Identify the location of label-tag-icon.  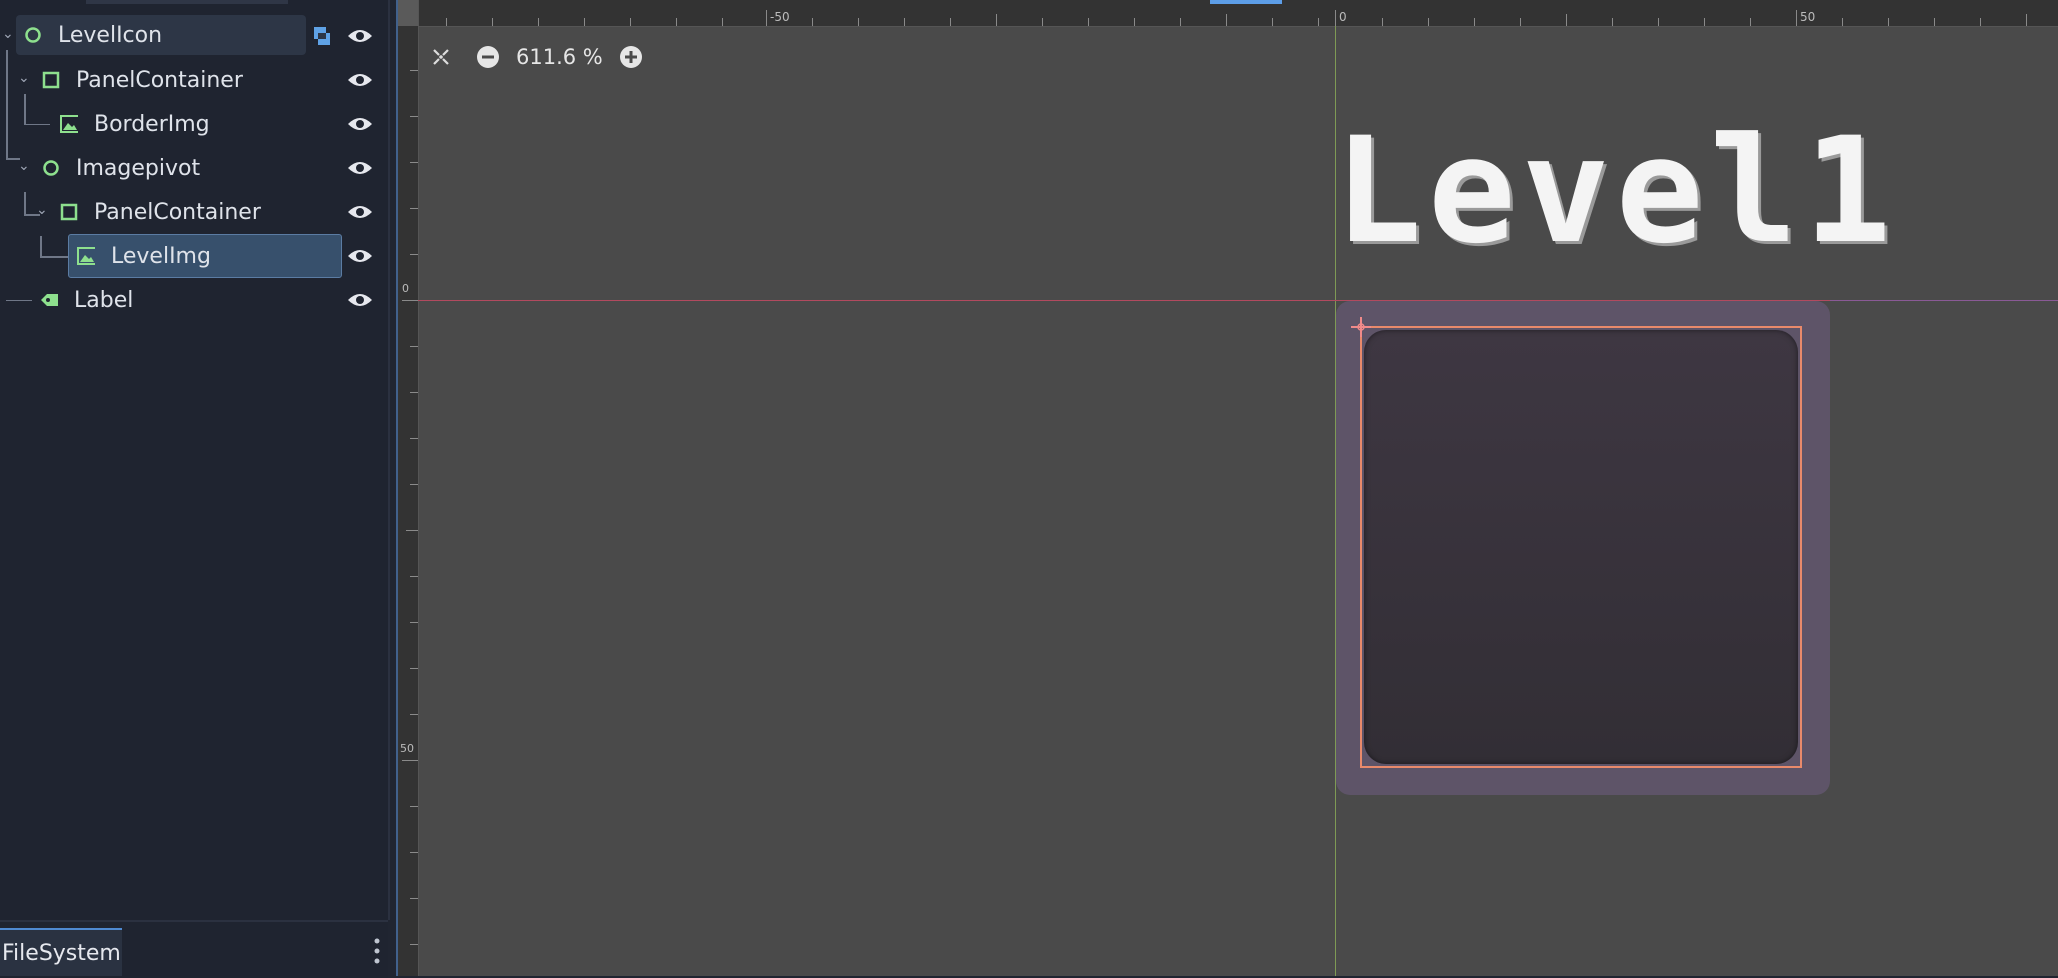
(49, 300).